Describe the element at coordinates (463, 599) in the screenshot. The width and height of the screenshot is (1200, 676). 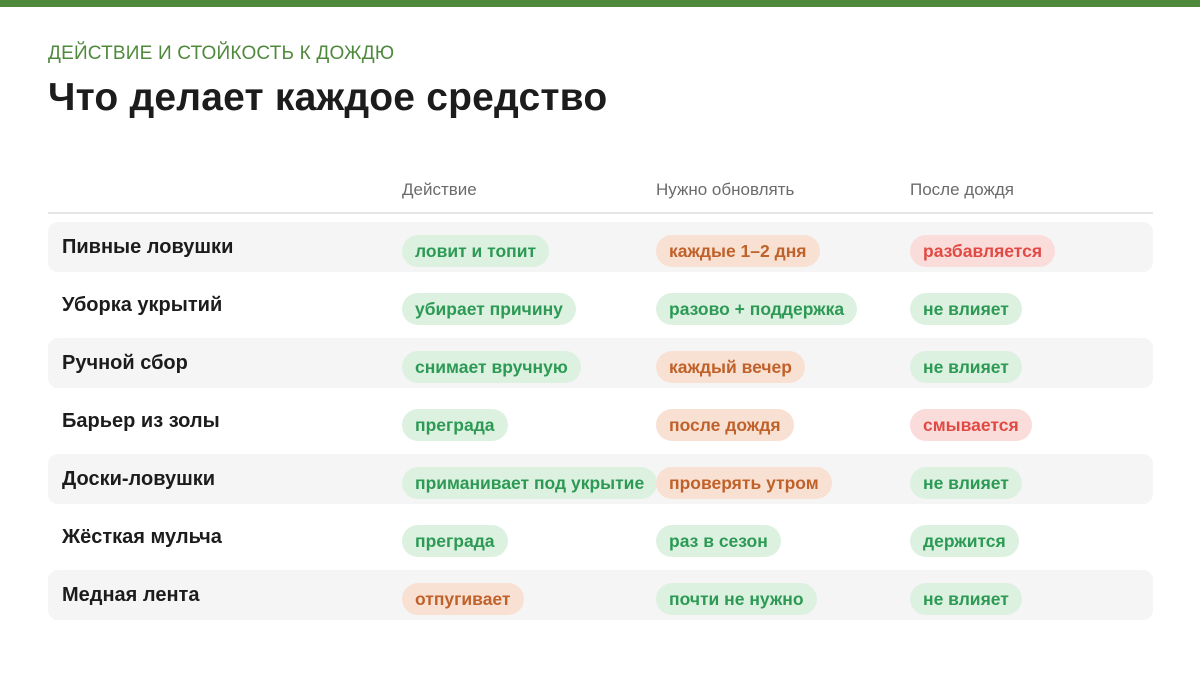
I see `action-badge: отпугивает` at that location.